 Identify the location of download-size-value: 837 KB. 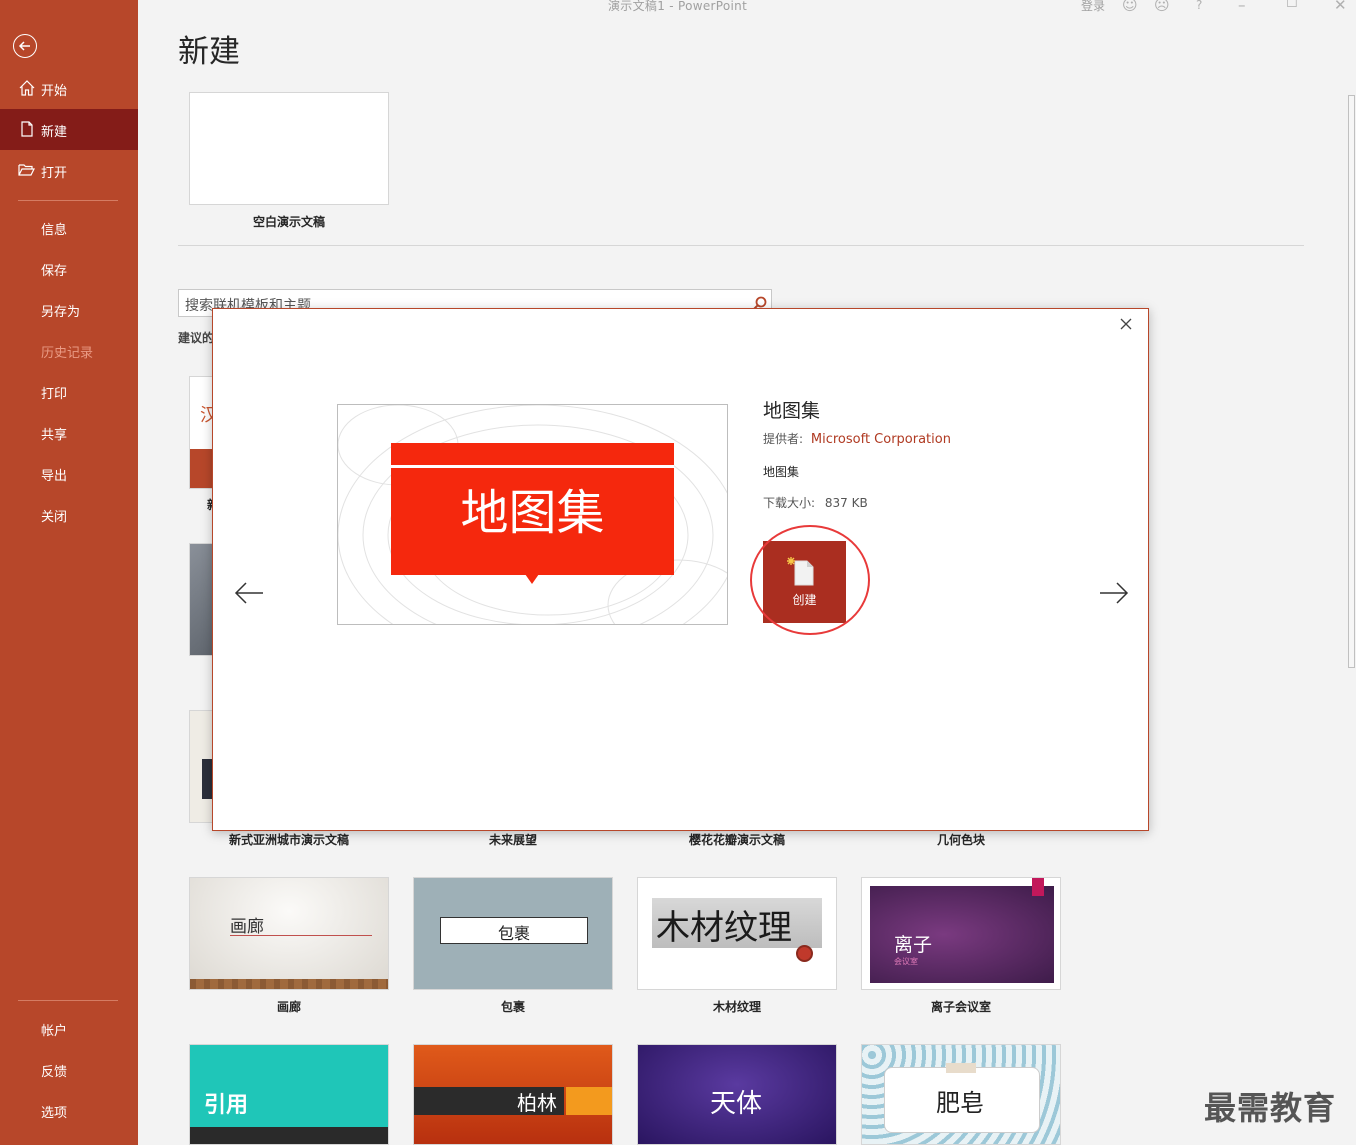
(846, 503).